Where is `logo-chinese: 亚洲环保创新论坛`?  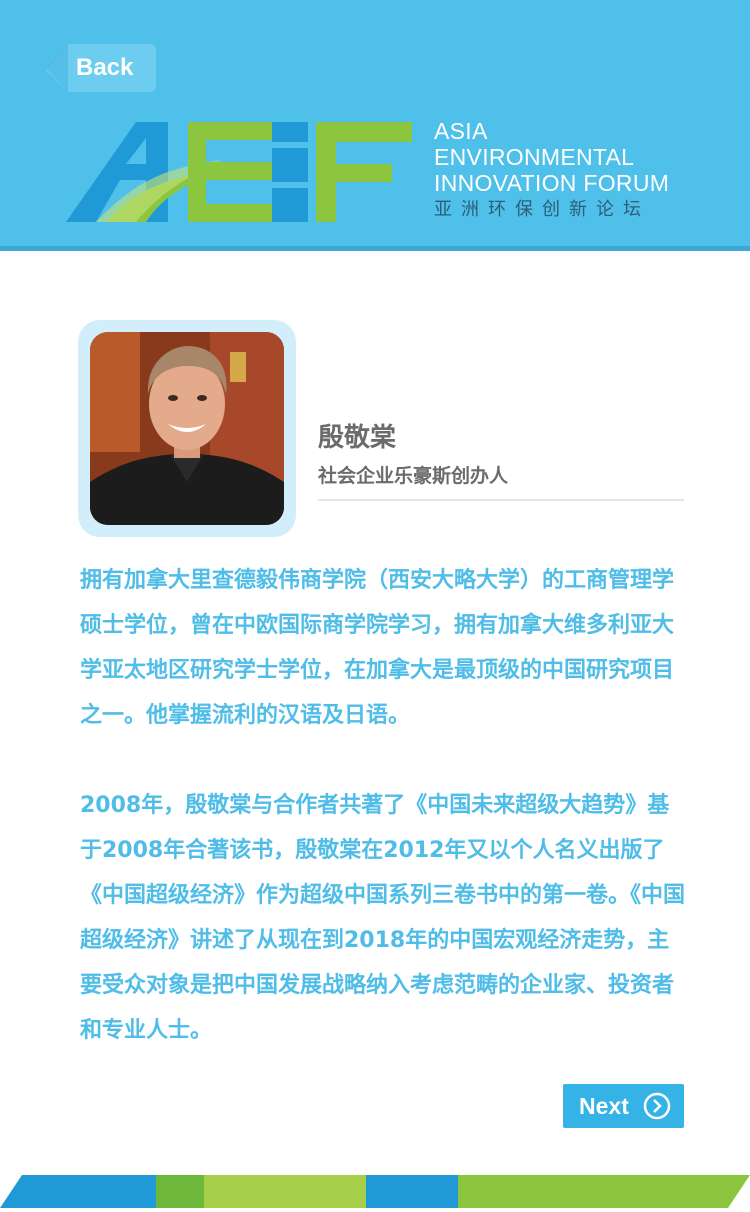 logo-chinese: 亚洲环保创新论坛 is located at coordinates (542, 209).